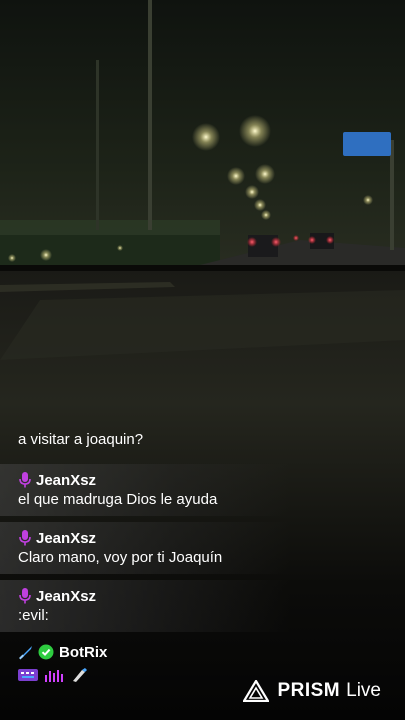 The image size is (405, 720). Describe the element at coordinates (33, 615) in the screenshot. I see `chat-message-text: :evil:` at that location.